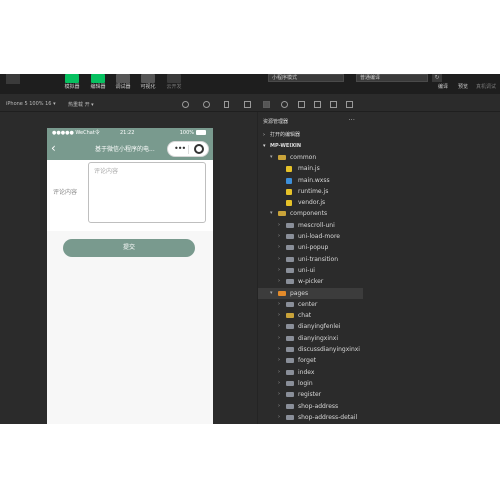  I want to click on submit-button: 提交, so click(129, 248).